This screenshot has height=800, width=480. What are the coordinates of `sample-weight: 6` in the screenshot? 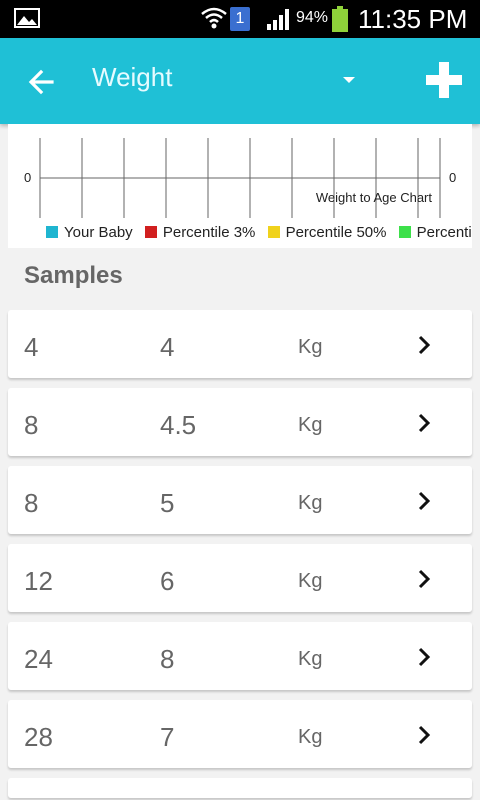 It's located at (167, 581).